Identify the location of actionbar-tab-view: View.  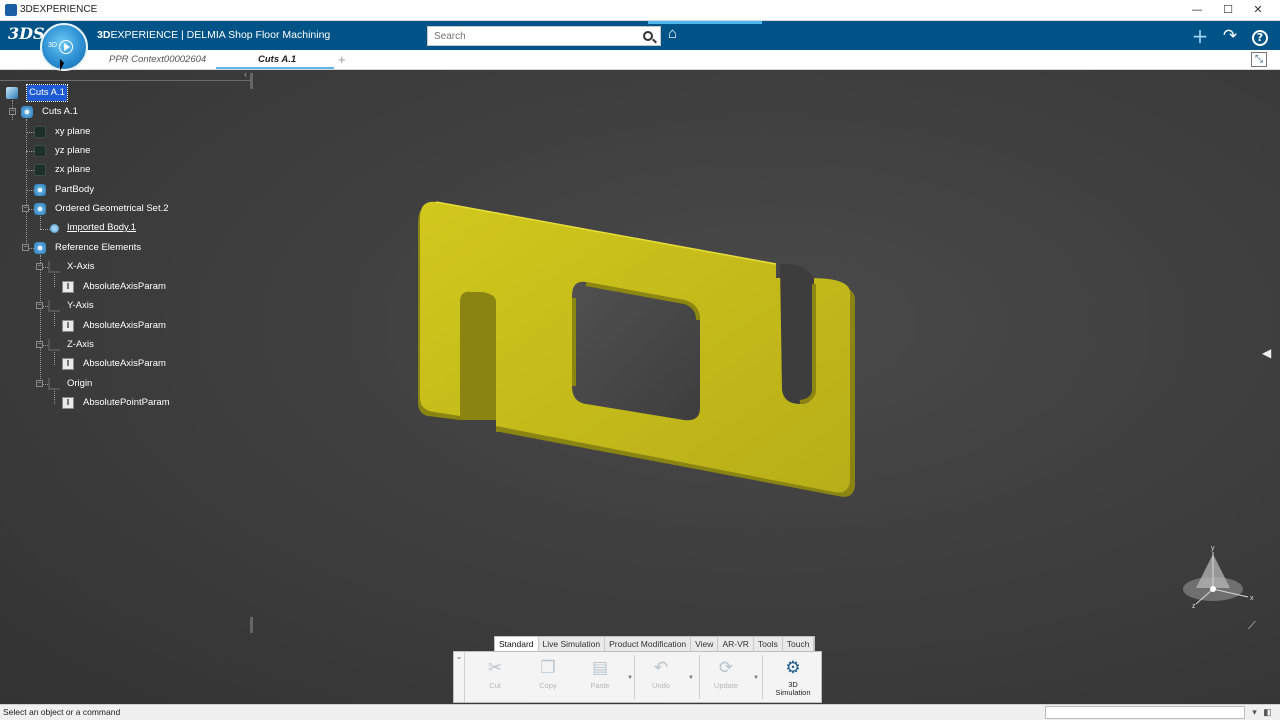
(705, 644).